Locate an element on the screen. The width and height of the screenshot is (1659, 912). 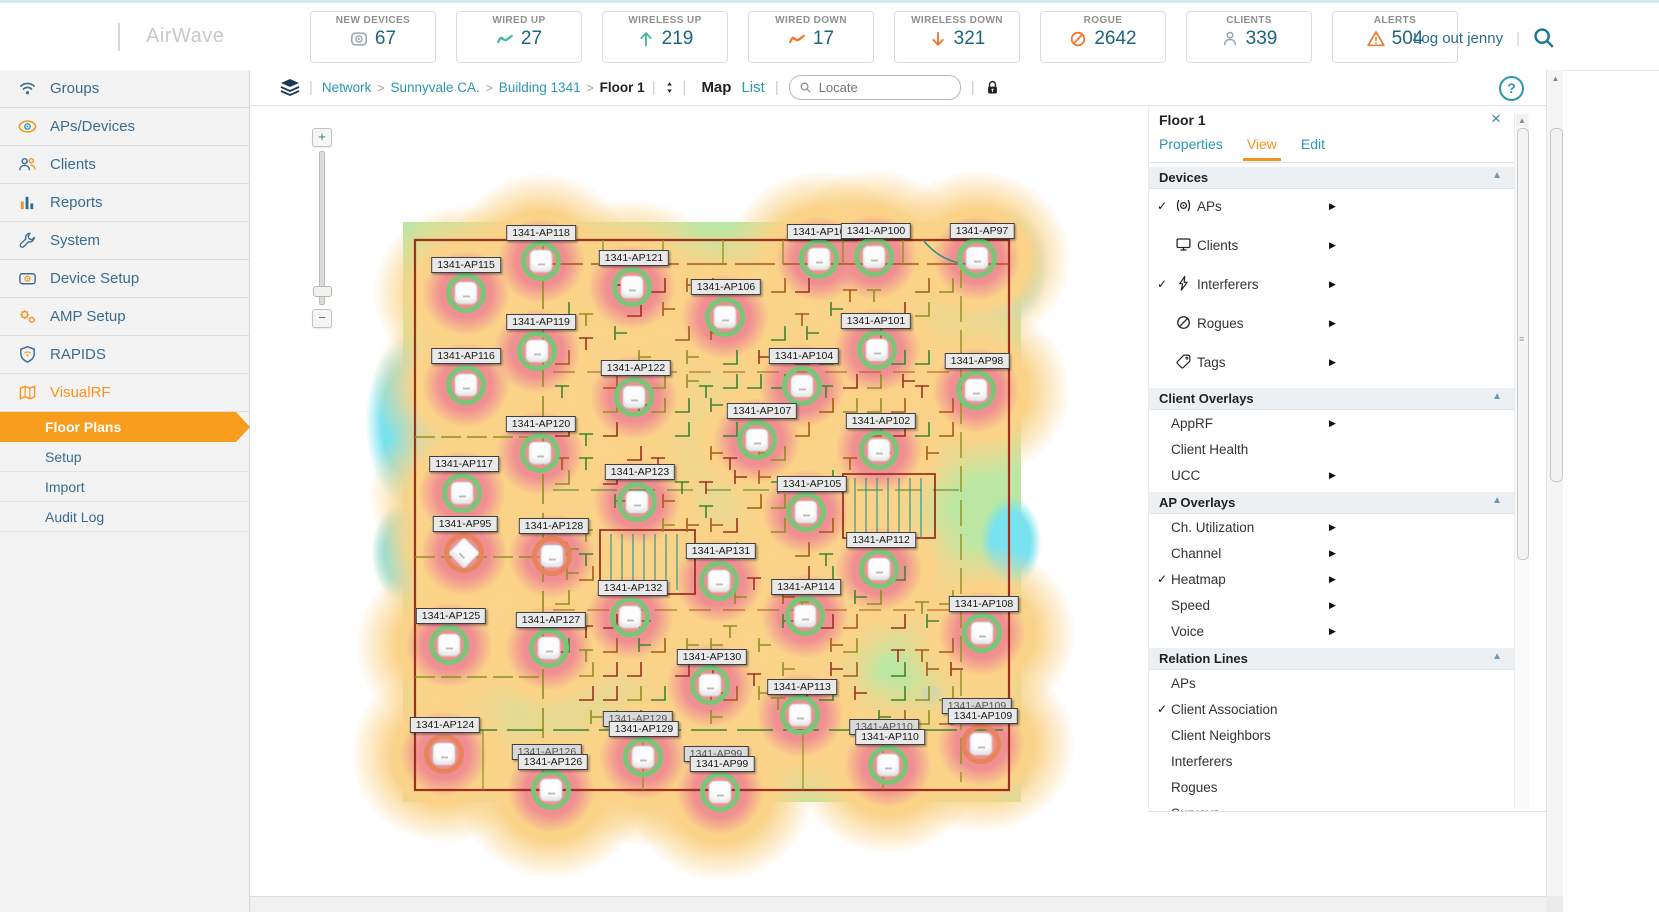
section-header-devices: Devices ▲ is located at coordinates (1331, 178).